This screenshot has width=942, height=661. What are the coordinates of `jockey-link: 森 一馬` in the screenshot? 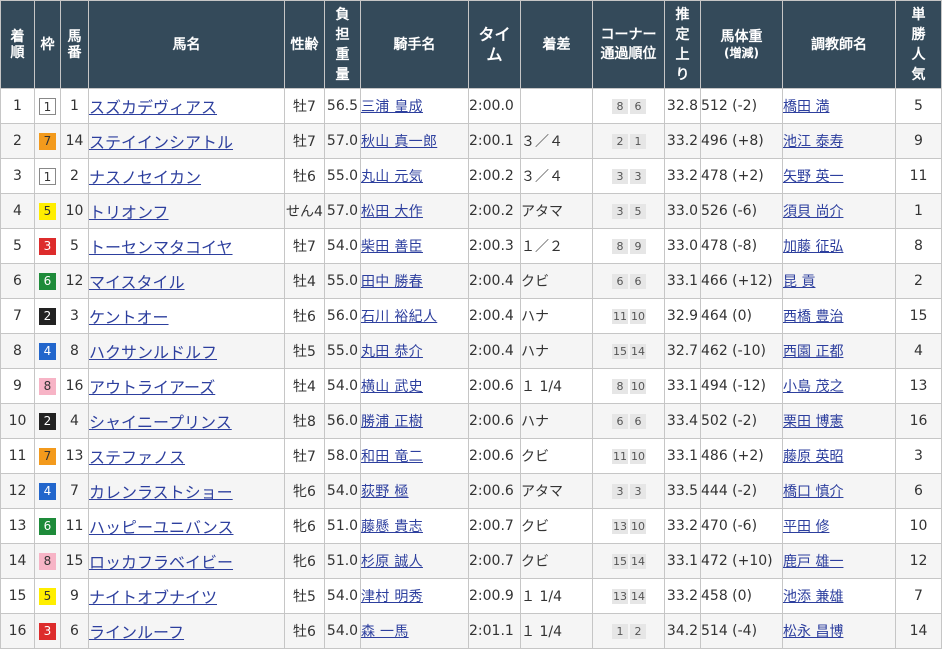 It's located at (385, 632).